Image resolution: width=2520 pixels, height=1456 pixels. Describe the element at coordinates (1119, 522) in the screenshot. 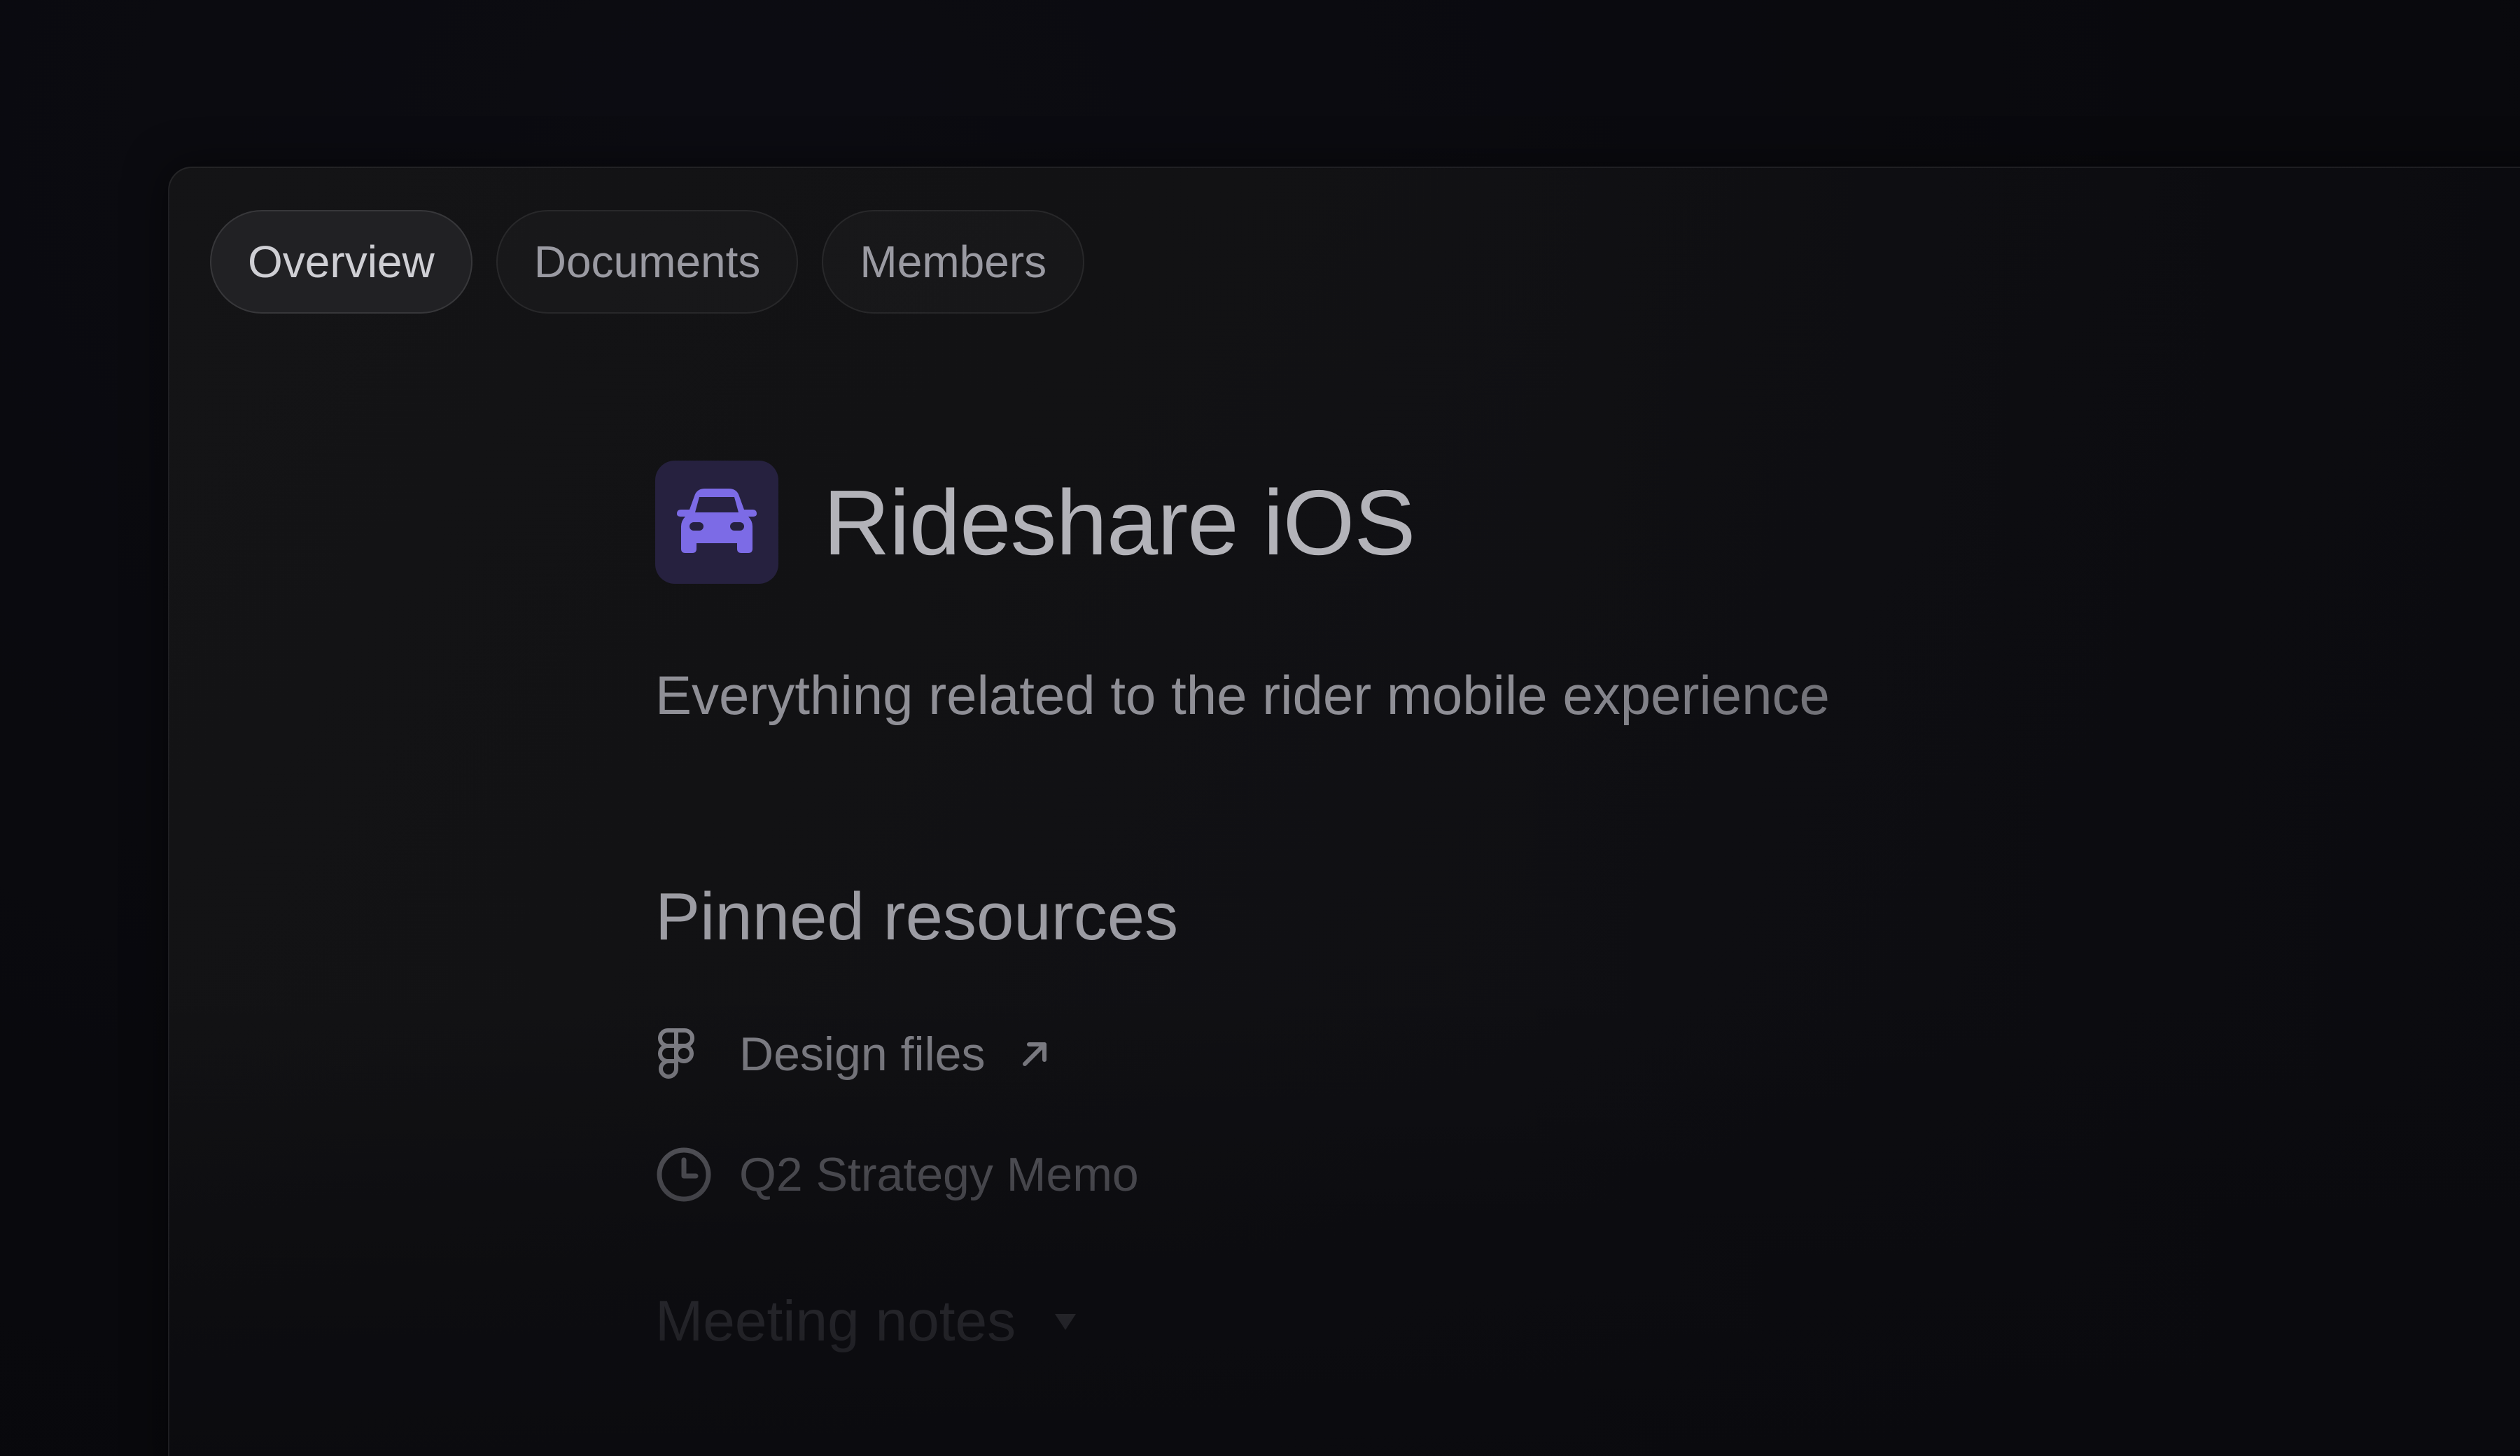

I see `page-title: Rideshare iOS` at that location.